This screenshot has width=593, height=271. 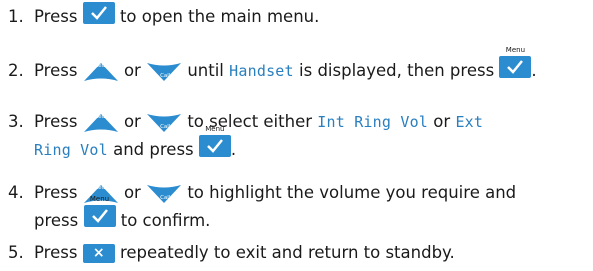 What do you see at coordinates (352, 192) in the screenshot?
I see `step-text: to highlight the volume you require and` at bounding box center [352, 192].